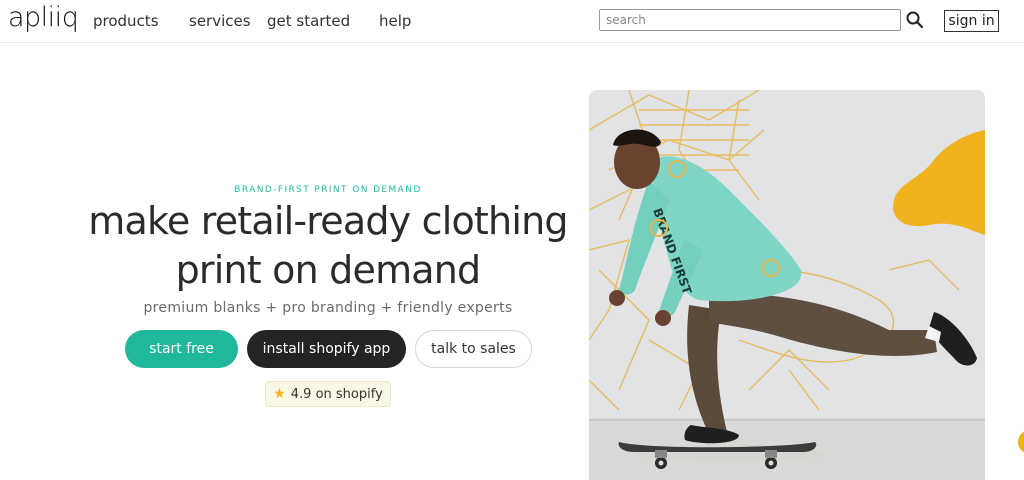 This screenshot has width=1024, height=480. Describe the element at coordinates (971, 21) in the screenshot. I see `sign-in-button: sign in` at that location.